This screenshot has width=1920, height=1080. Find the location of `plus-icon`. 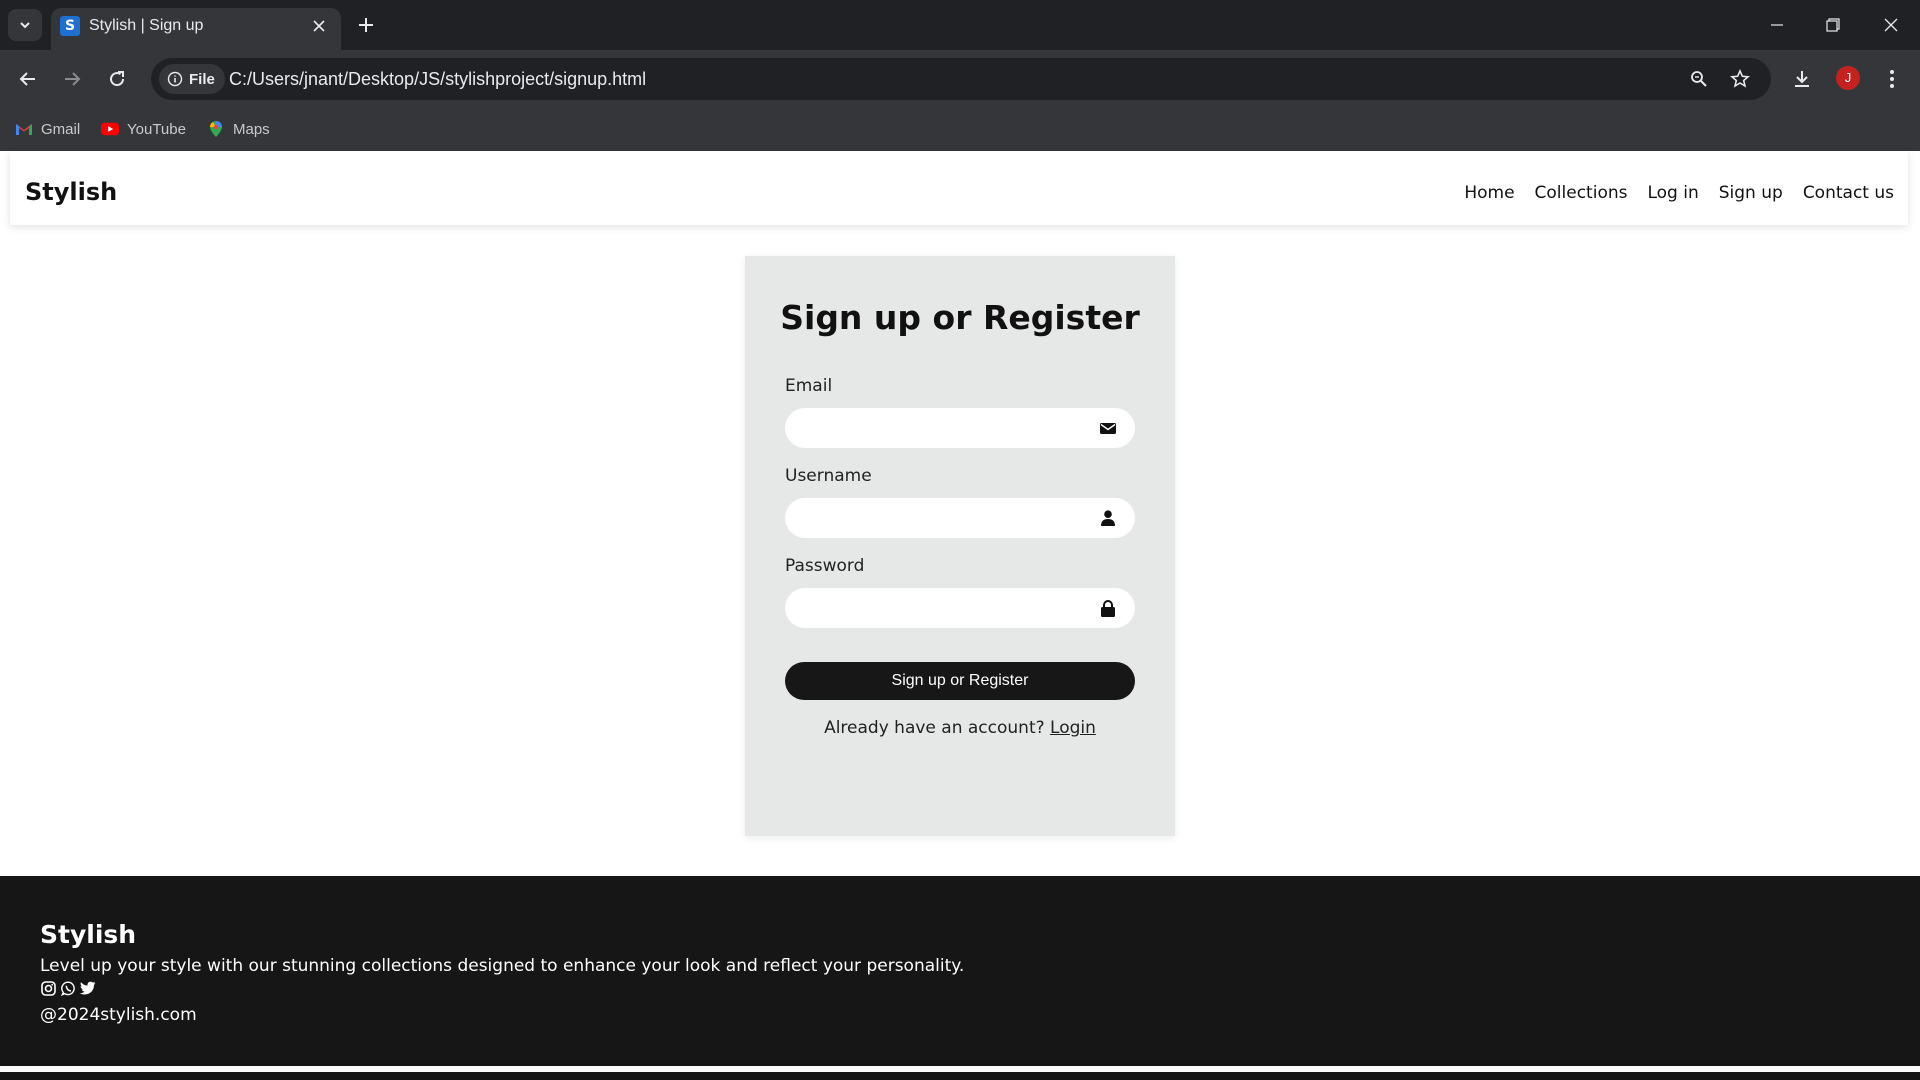

plus-icon is located at coordinates (366, 25).